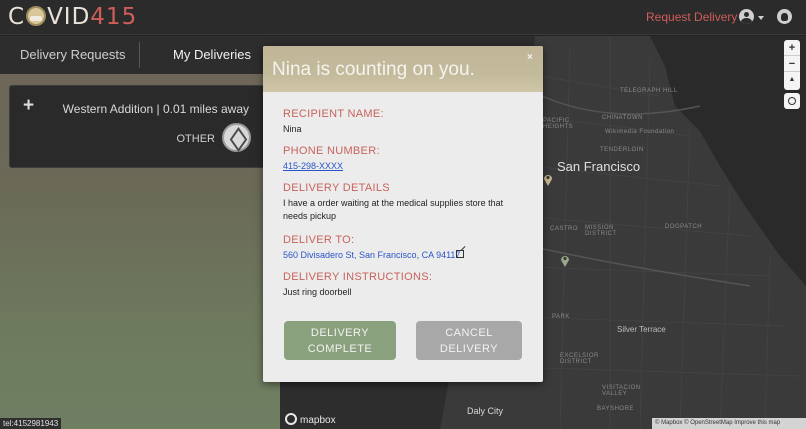 The image size is (806, 429). I want to click on map-city-san-francisco: San Francisco, so click(599, 166).